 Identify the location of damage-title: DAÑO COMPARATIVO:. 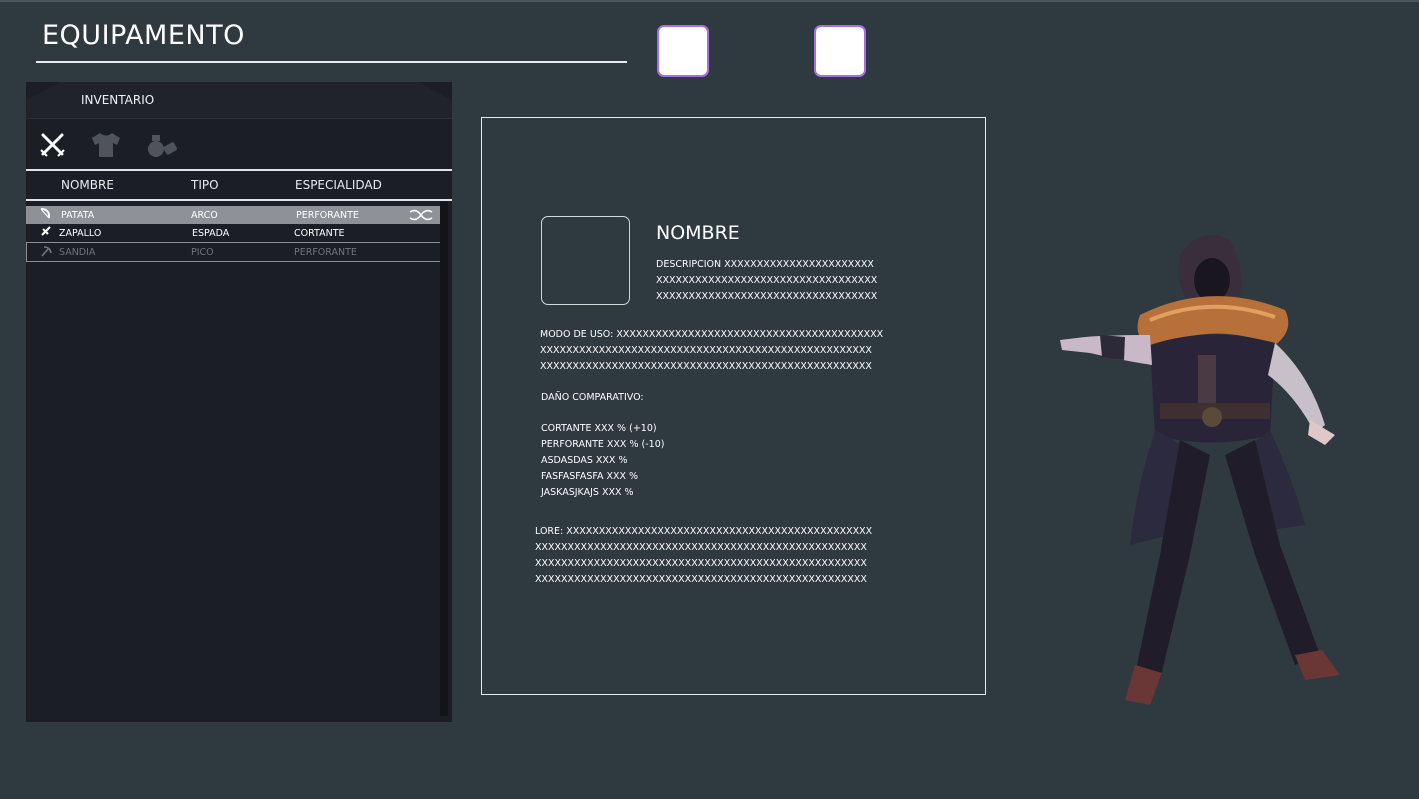
(592, 397).